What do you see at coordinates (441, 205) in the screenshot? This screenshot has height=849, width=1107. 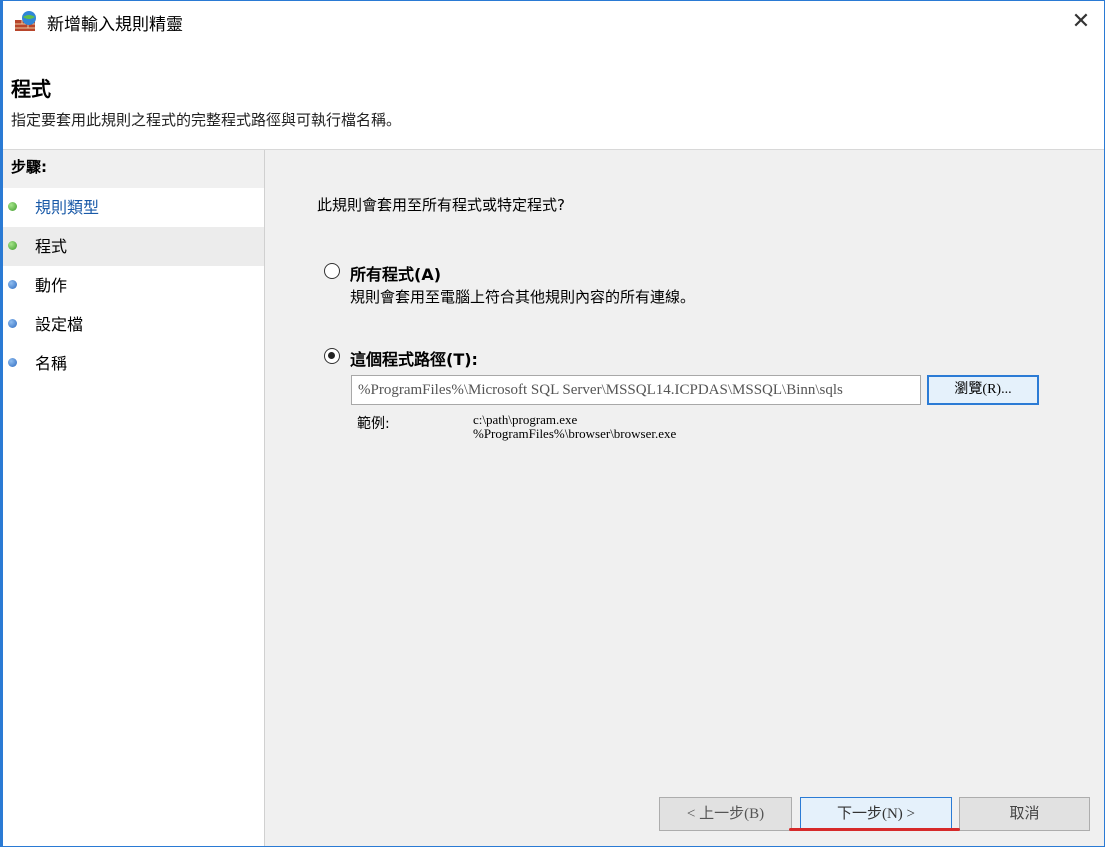 I see `scope-question: 此規則會套用至所有程式或特定程式?` at bounding box center [441, 205].